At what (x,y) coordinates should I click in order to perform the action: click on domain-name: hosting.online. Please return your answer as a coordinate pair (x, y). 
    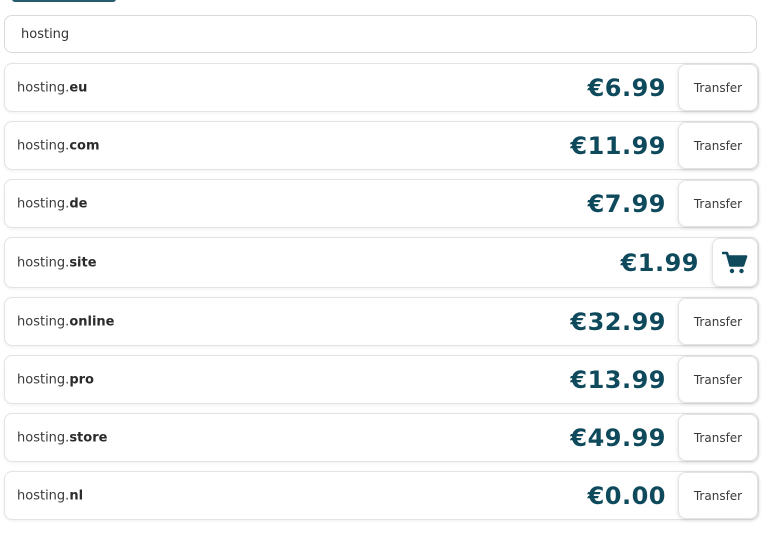
    Looking at the image, I should click on (65, 321).